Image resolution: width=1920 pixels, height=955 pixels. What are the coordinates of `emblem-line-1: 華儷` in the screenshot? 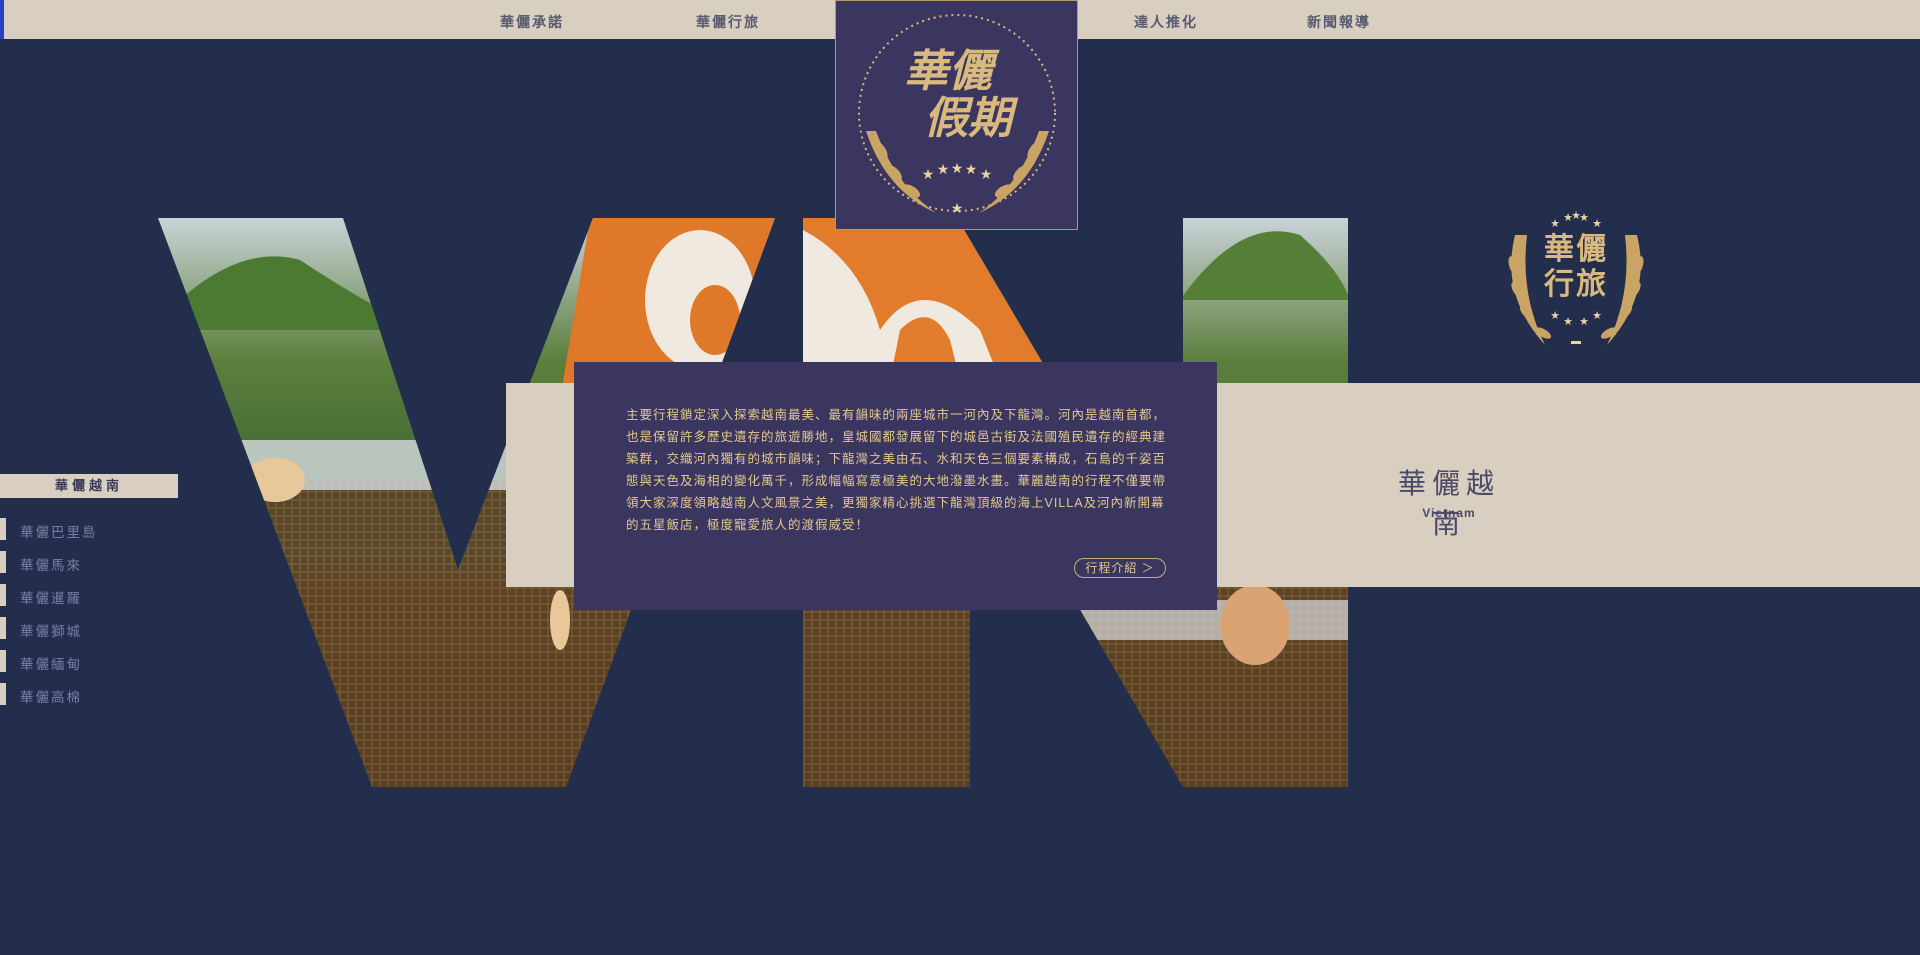 It's located at (1576, 249).